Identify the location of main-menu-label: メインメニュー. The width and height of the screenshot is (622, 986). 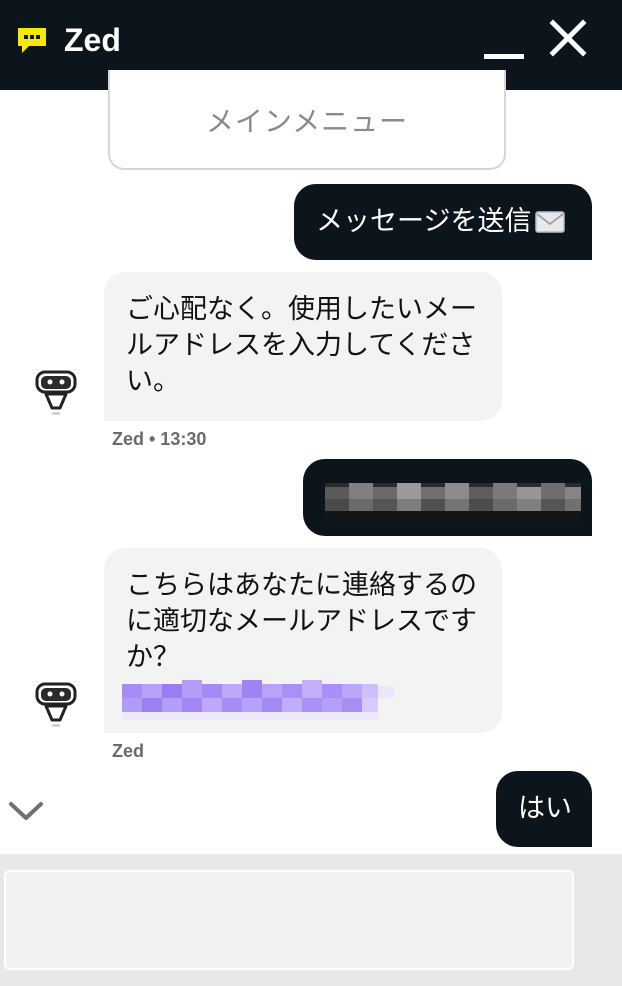
(307, 121).